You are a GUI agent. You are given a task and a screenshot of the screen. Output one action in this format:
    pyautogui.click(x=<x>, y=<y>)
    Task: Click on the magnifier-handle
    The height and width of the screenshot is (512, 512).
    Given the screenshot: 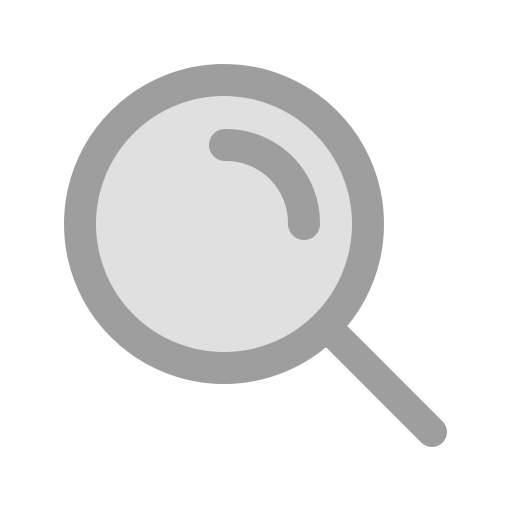 What is the action you would take?
    pyautogui.click(x=384, y=384)
    